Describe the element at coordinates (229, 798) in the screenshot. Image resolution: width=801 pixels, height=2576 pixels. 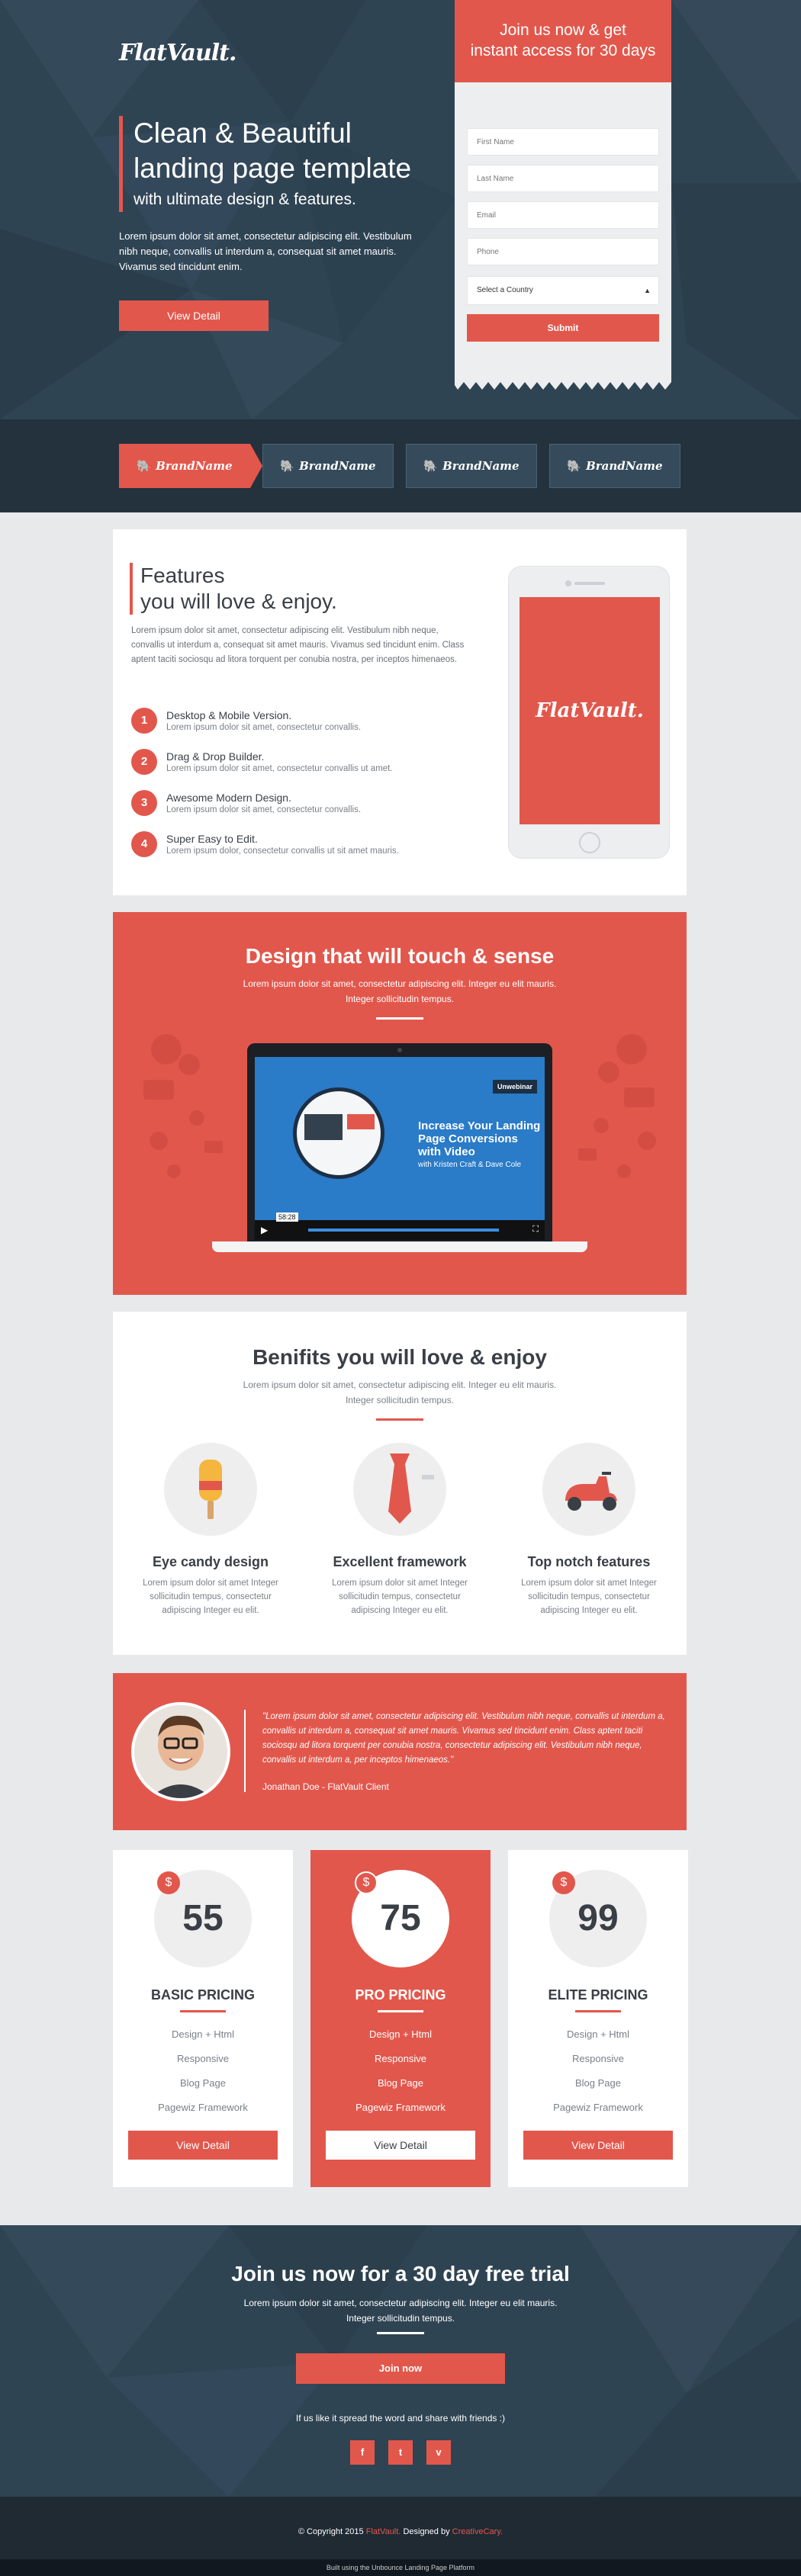
I see `feature-title: Awesome Modern Design.` at that location.